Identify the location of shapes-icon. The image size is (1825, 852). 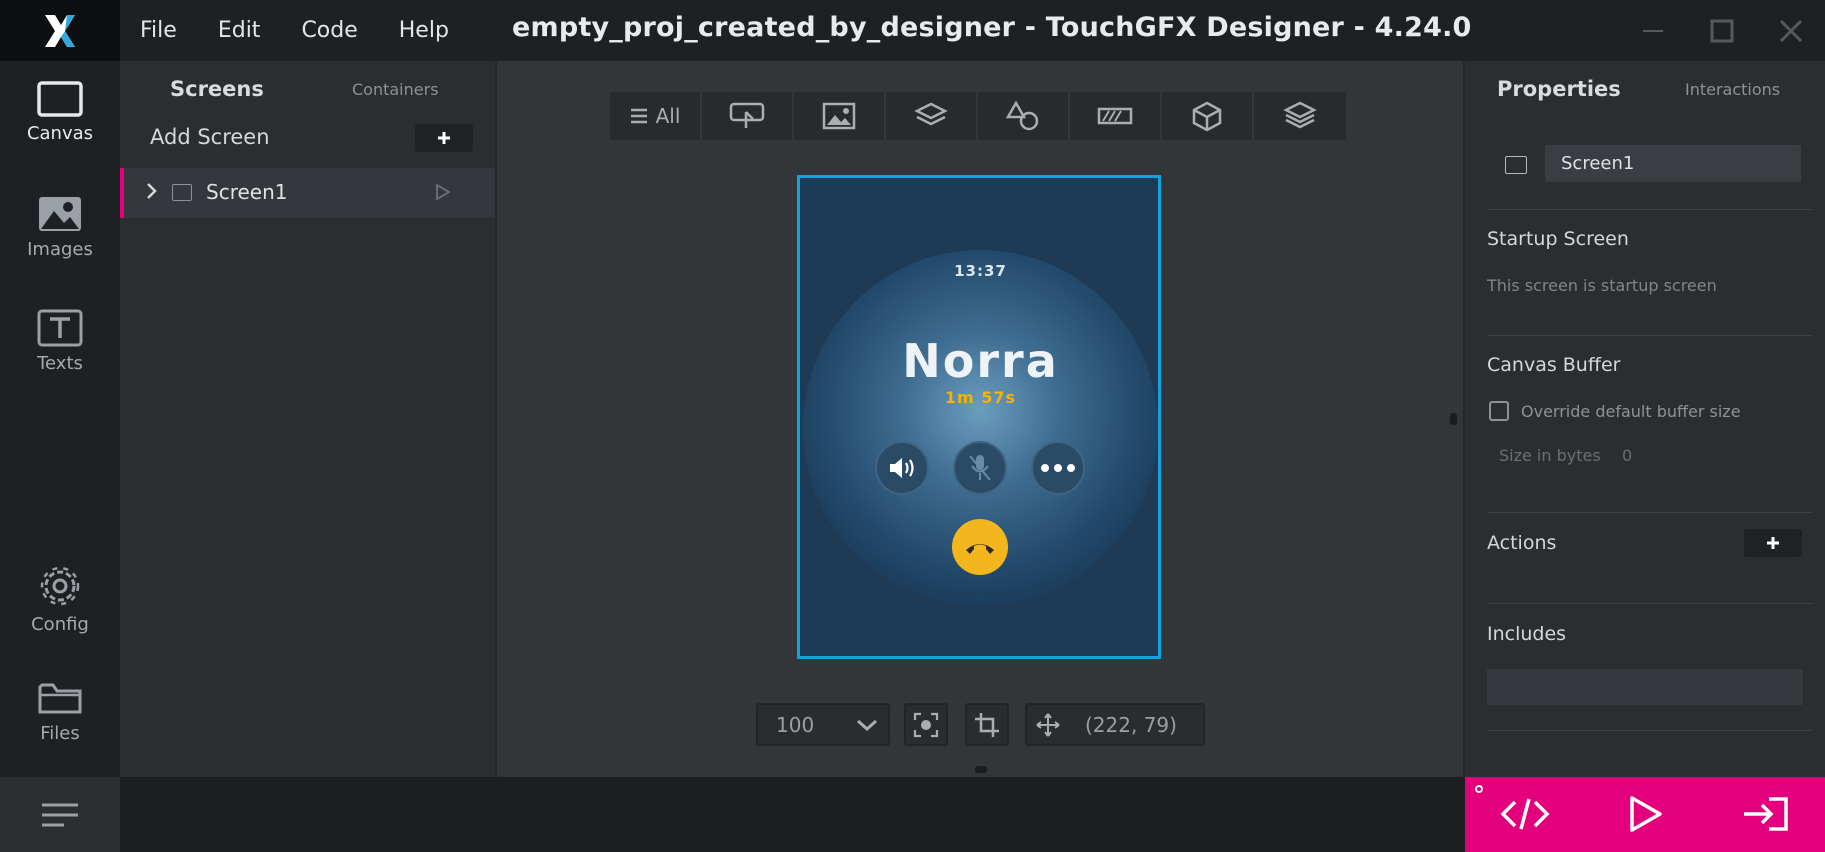
(1022, 115).